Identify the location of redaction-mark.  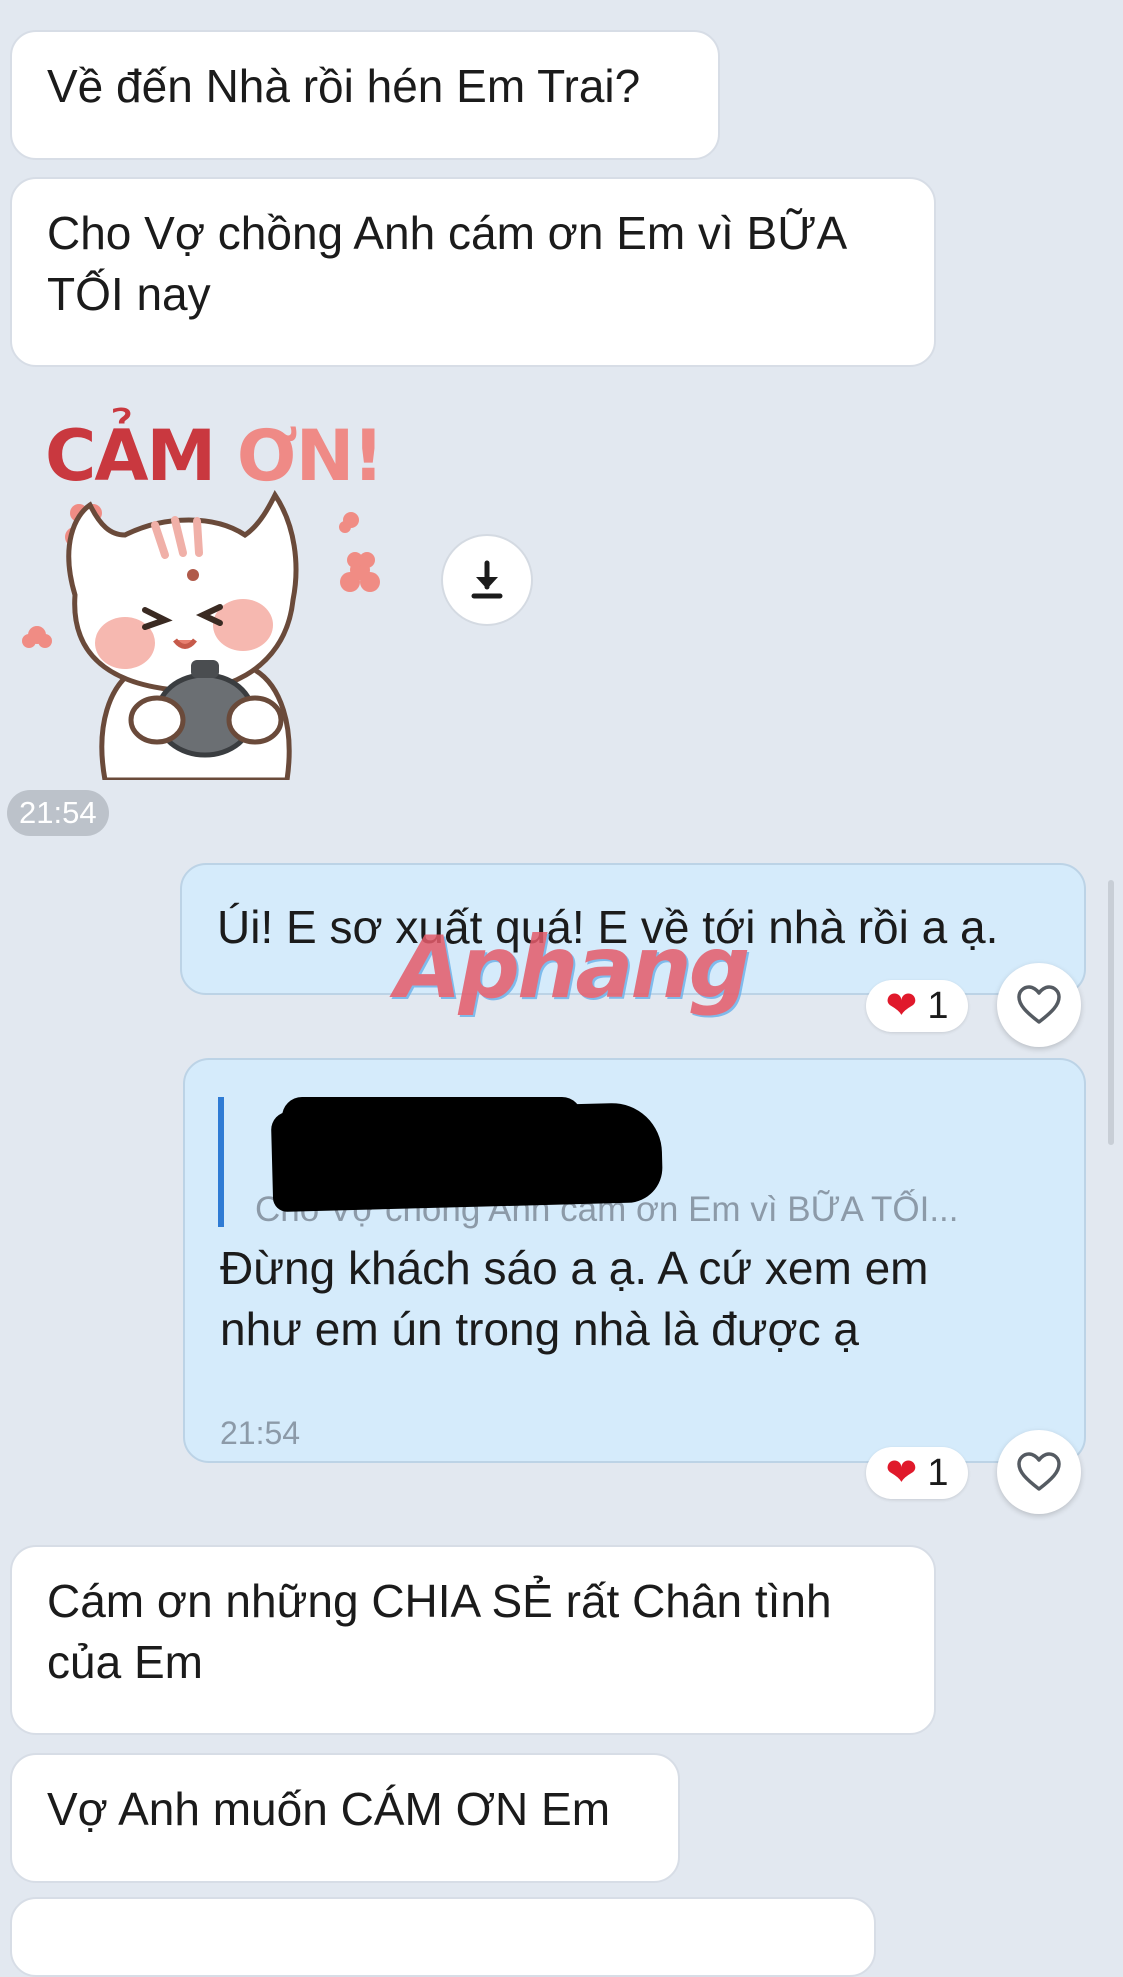
(432, 1117).